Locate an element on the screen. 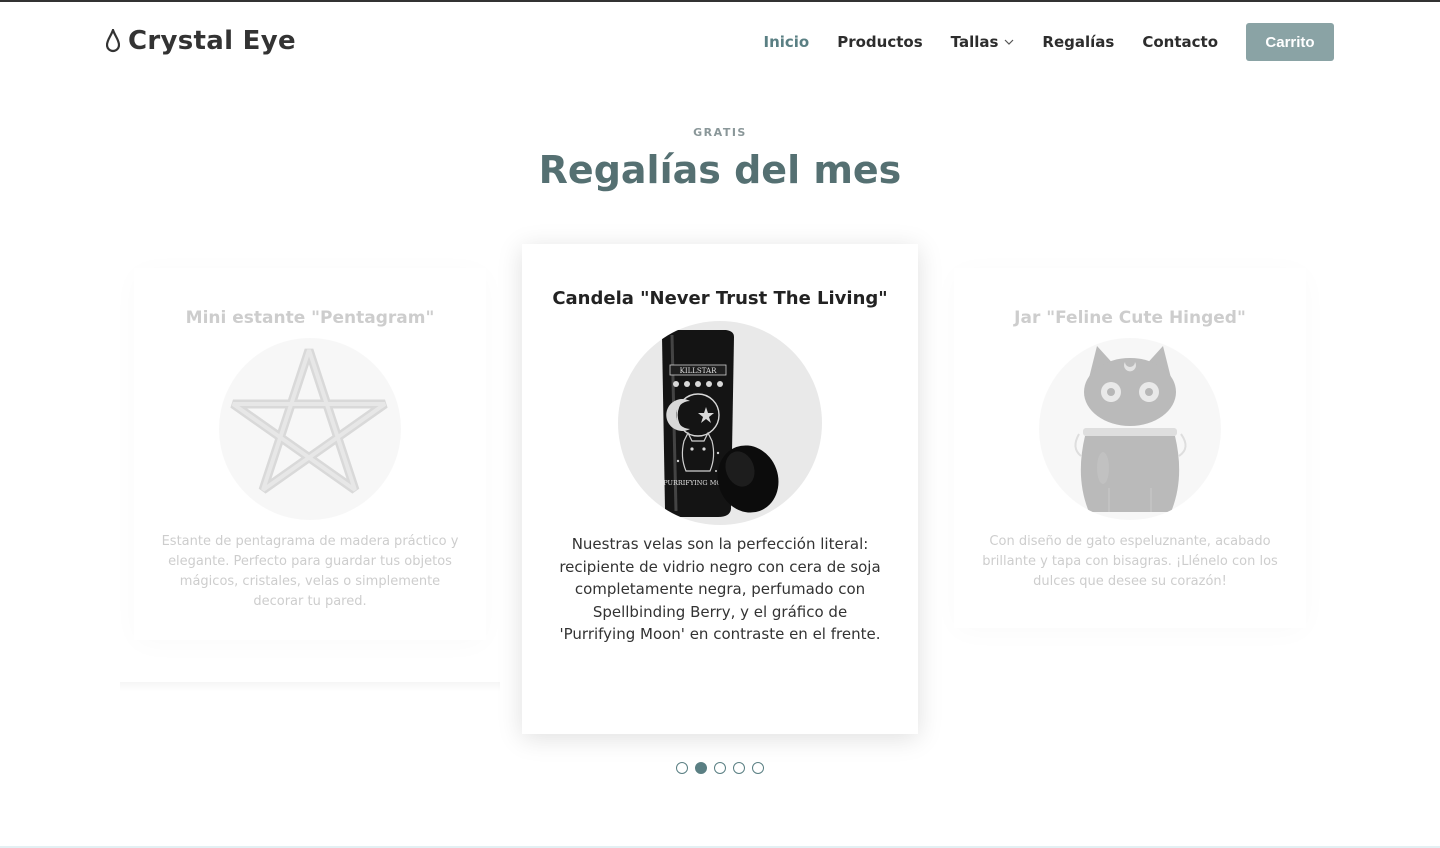  brand-logo: Crystal Eye is located at coordinates (201, 41).